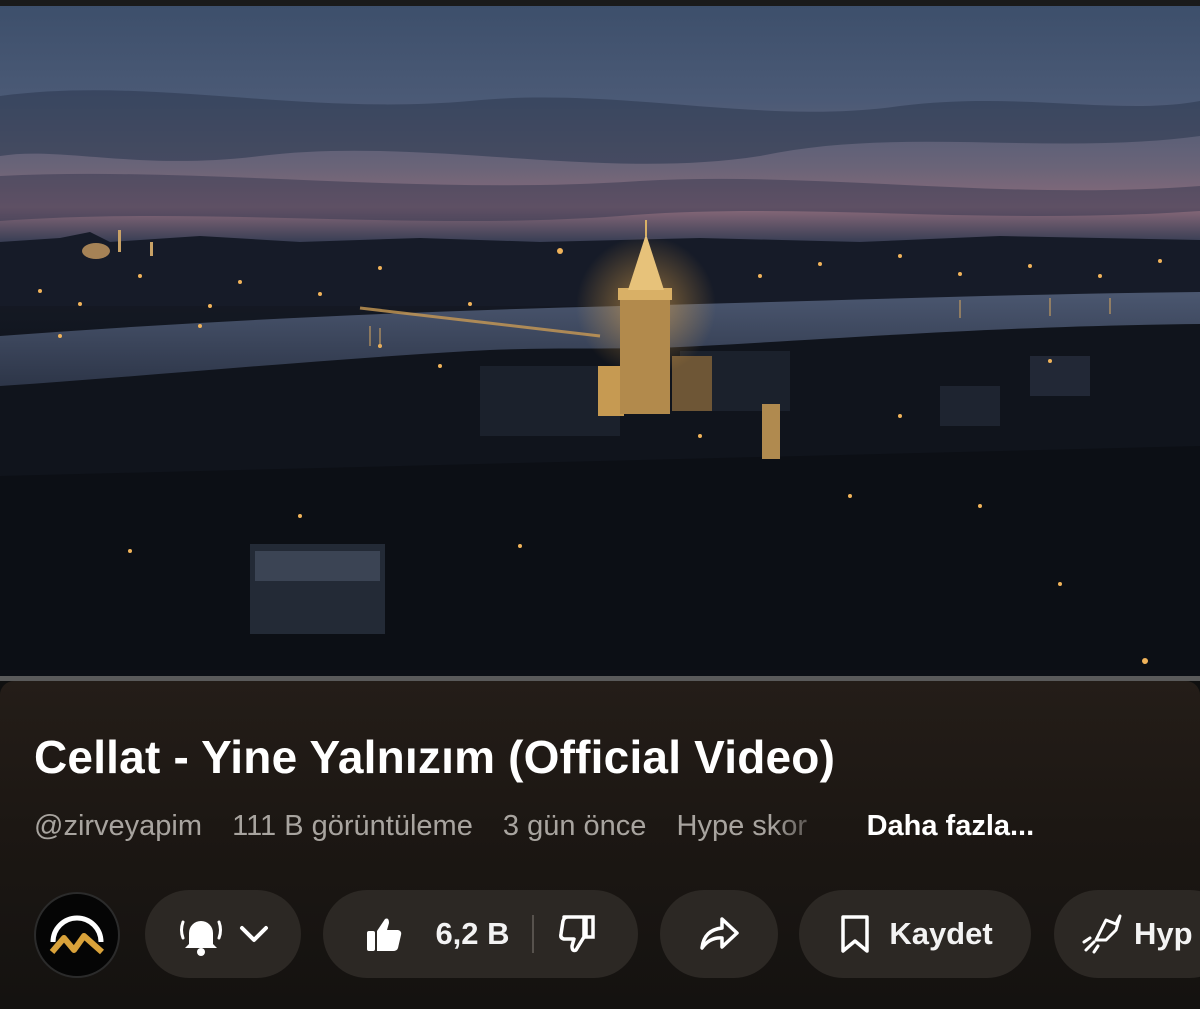 This screenshot has width=1200, height=1009. What do you see at coordinates (384, 934) in the screenshot?
I see `thumbs-up-icon` at bounding box center [384, 934].